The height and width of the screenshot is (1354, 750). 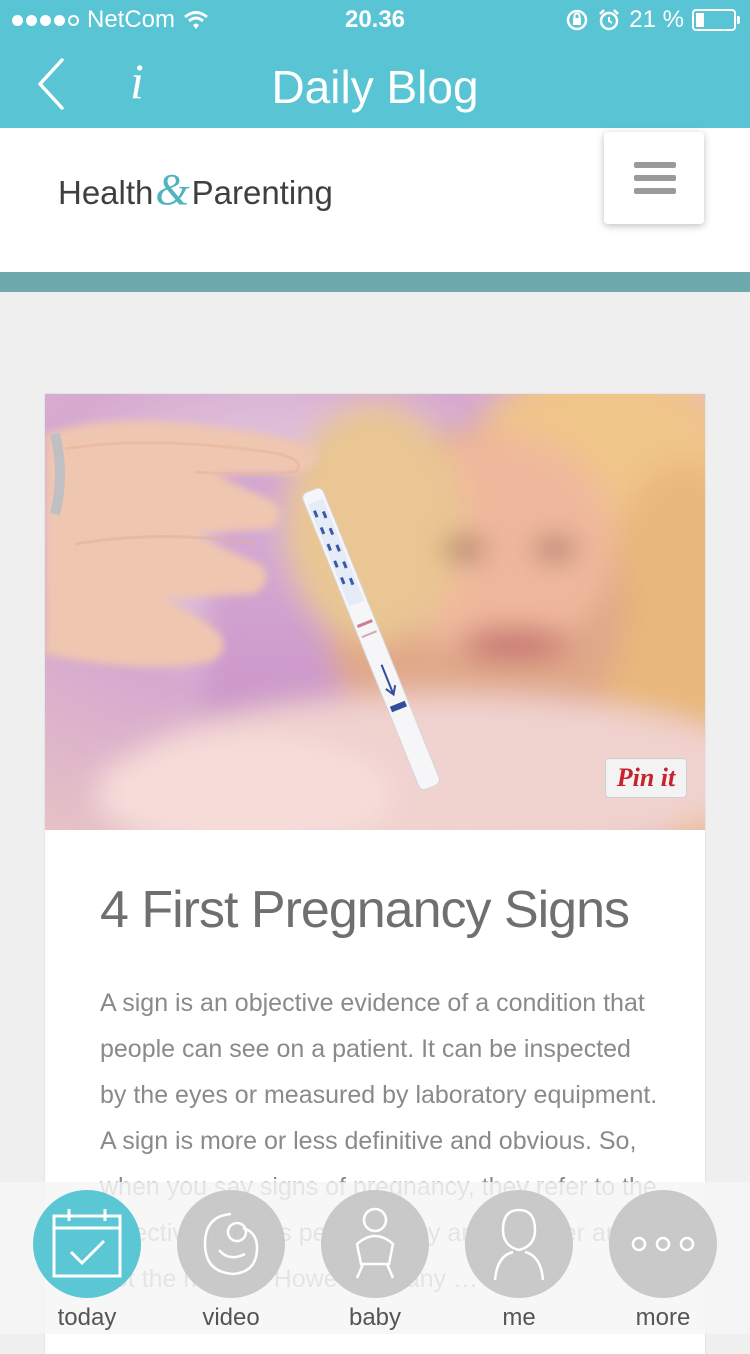 What do you see at coordinates (375, 200) in the screenshot?
I see `site-header: Health & Parenting` at bounding box center [375, 200].